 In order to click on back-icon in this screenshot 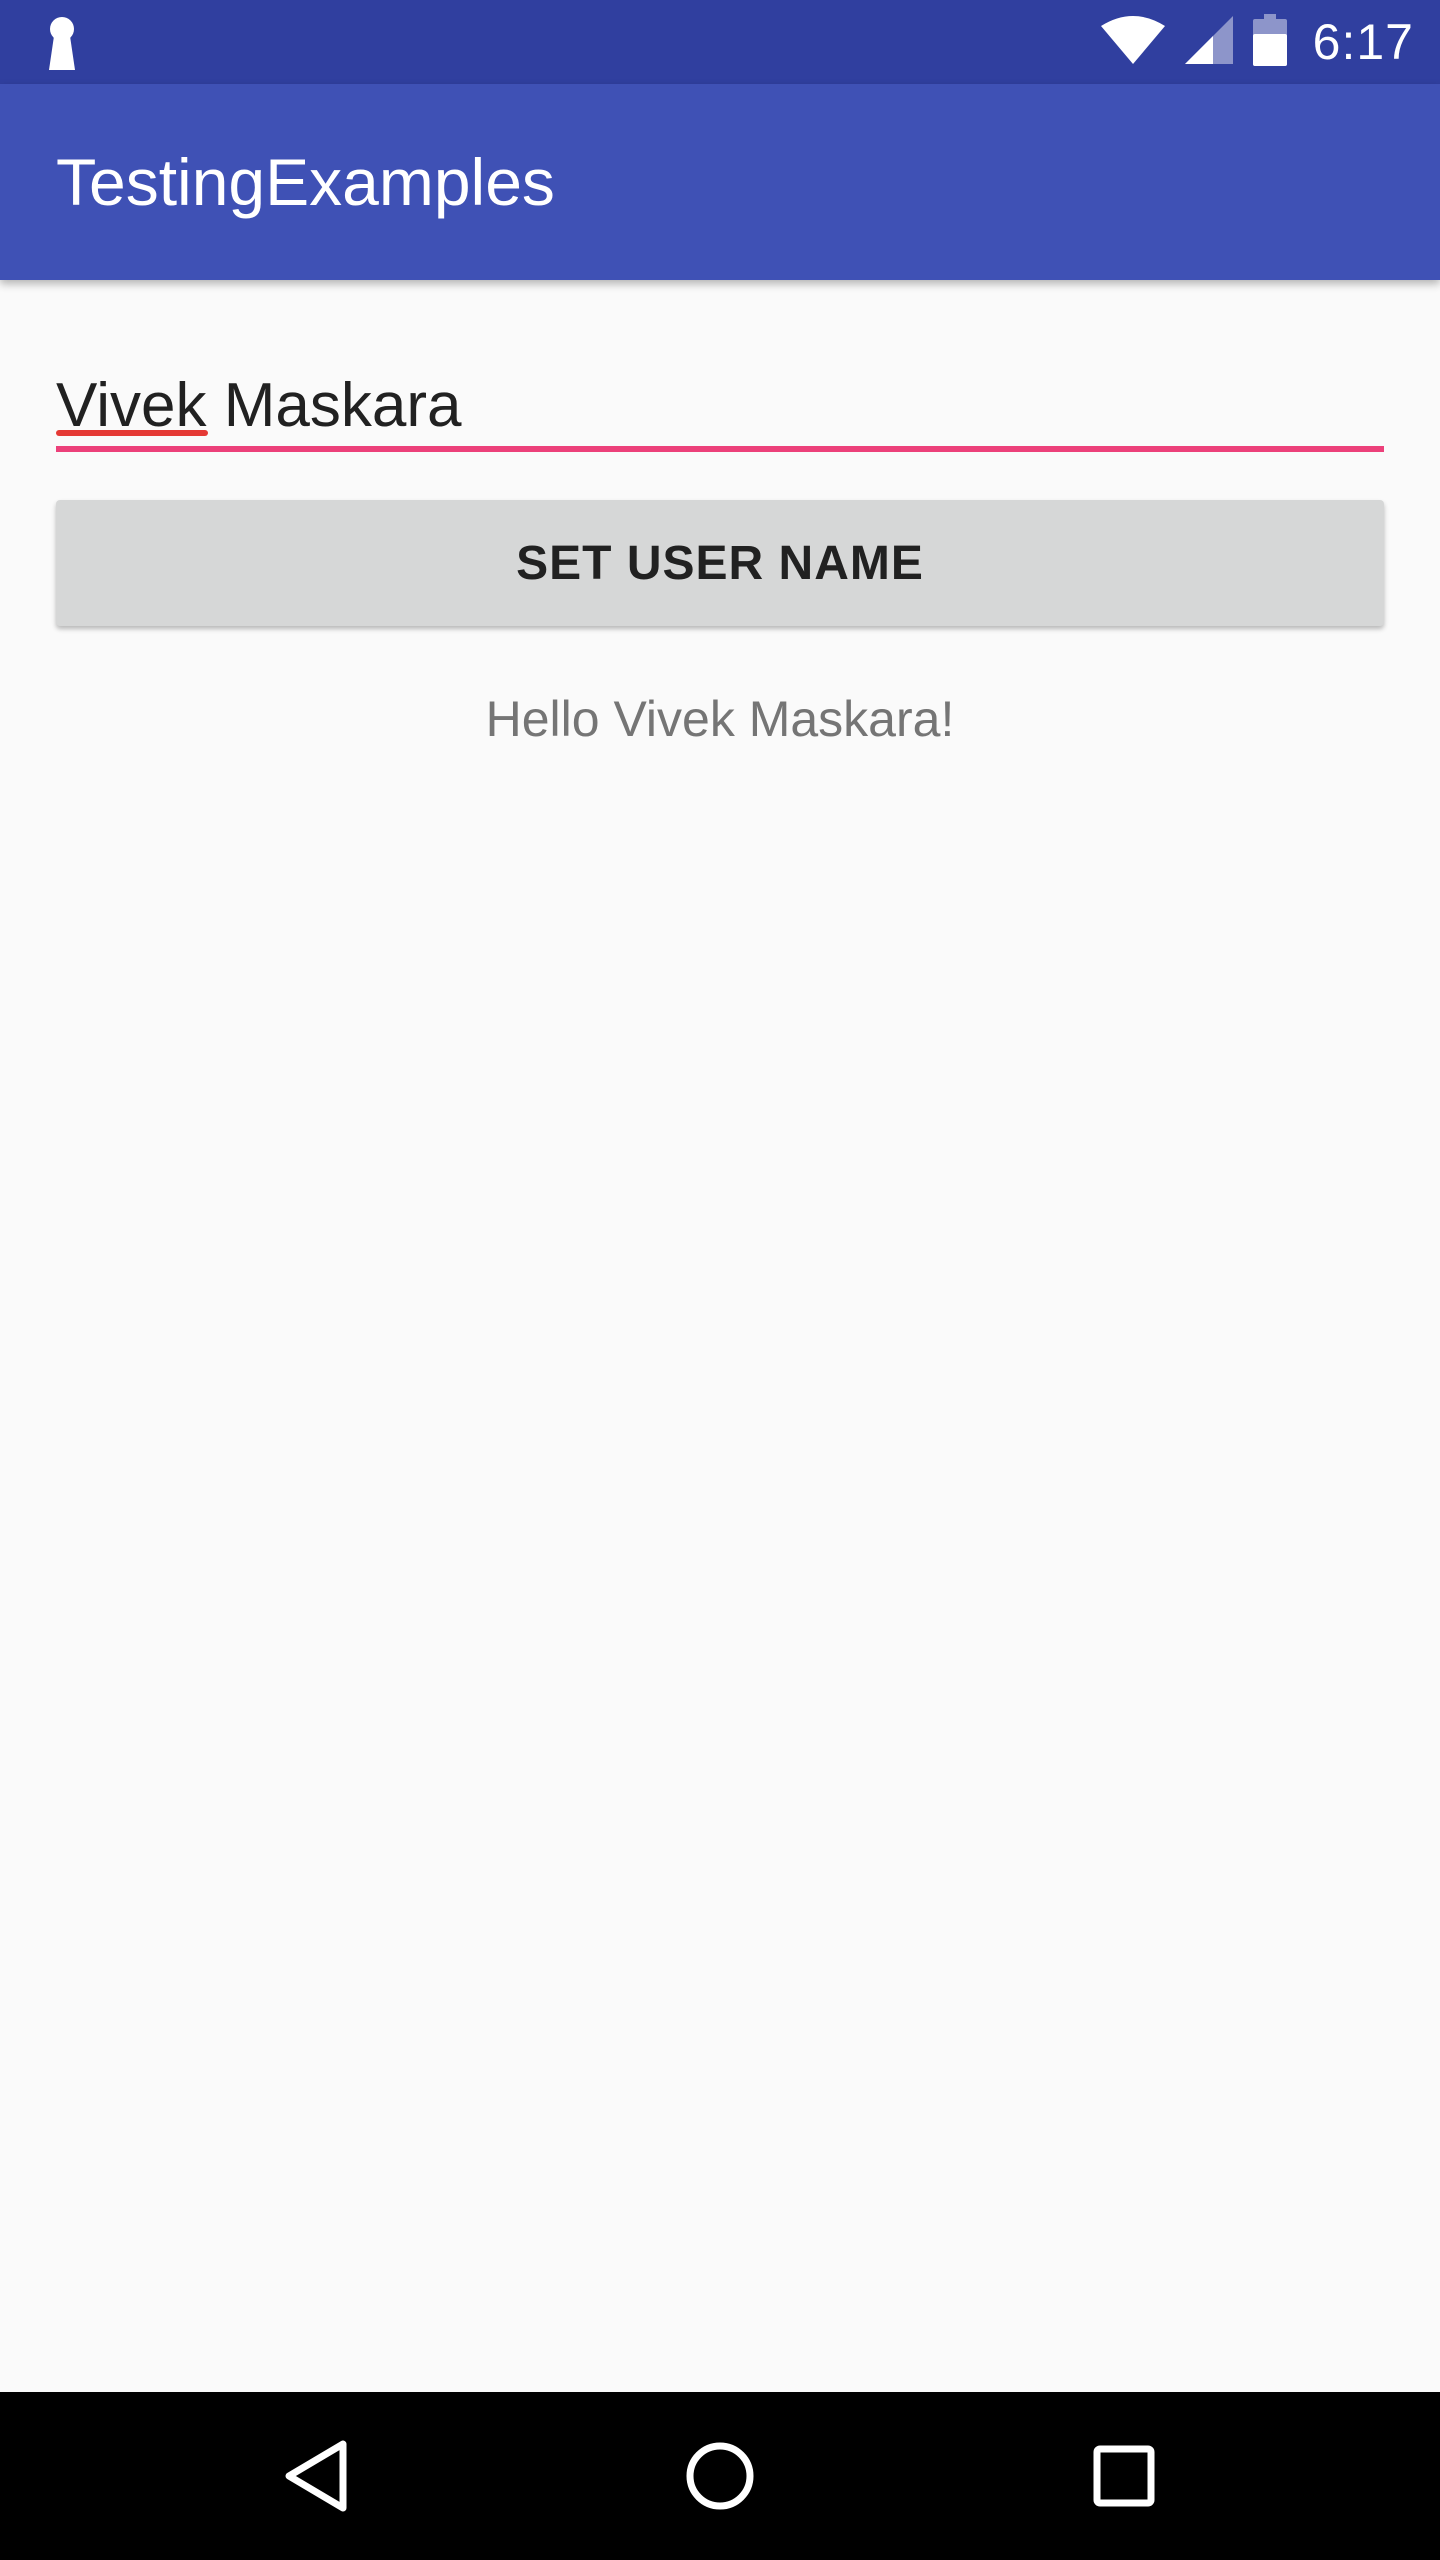, I will do `click(316, 2476)`.